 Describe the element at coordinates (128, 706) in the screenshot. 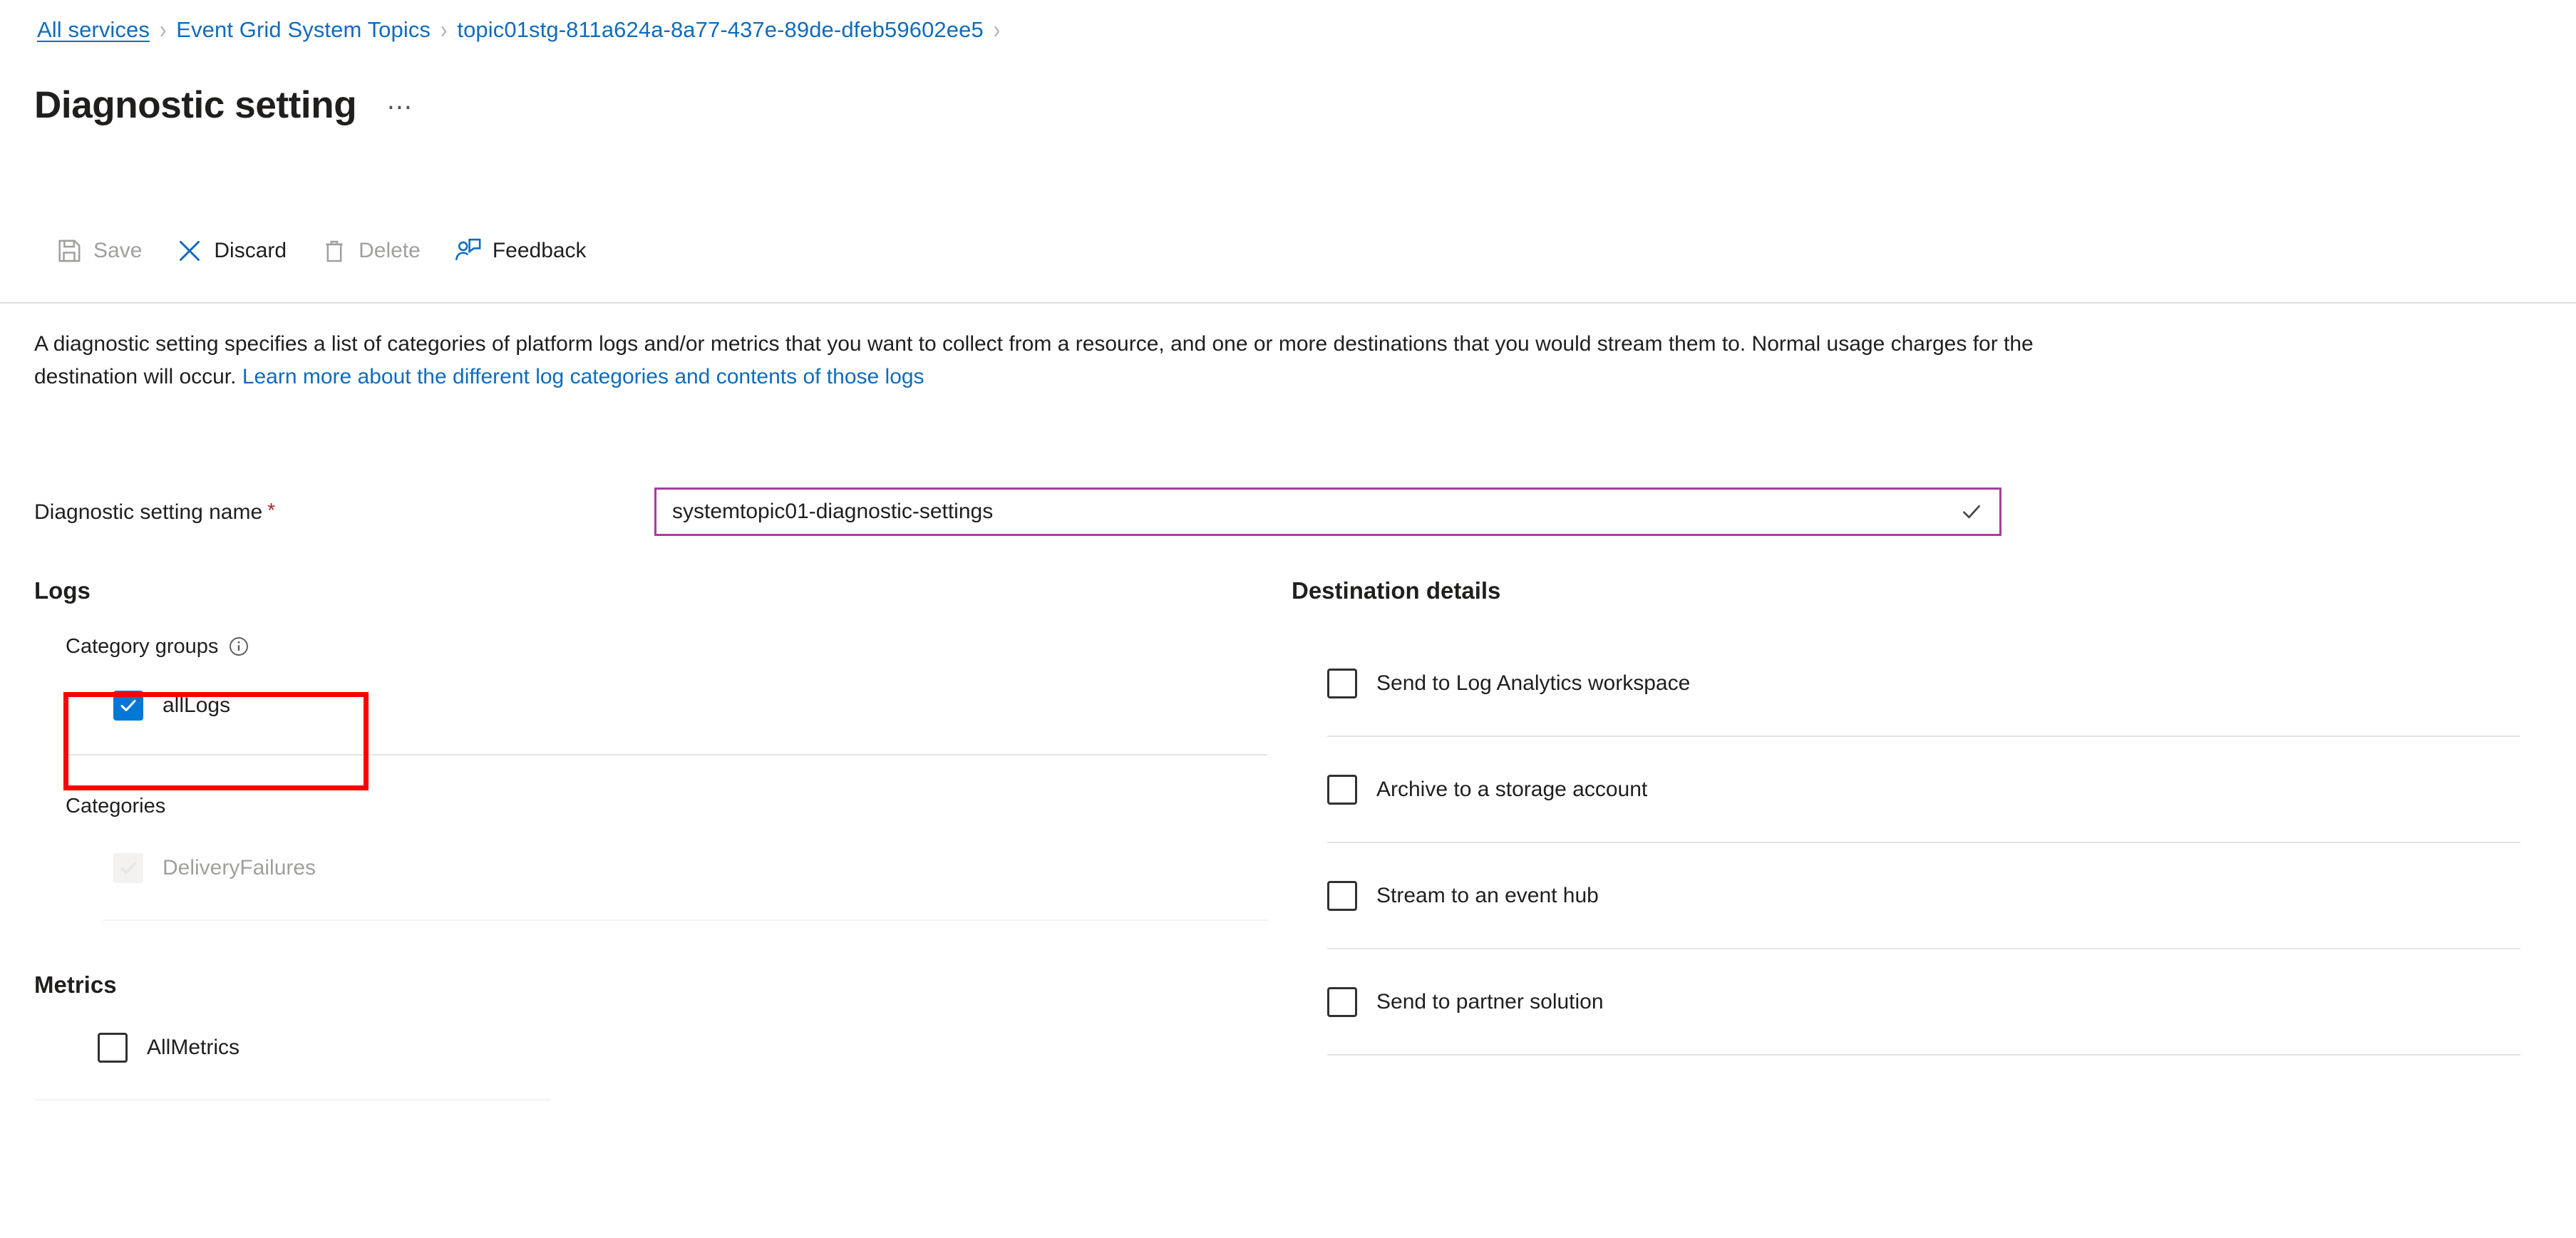

I see `checkbox-allLogs` at that location.